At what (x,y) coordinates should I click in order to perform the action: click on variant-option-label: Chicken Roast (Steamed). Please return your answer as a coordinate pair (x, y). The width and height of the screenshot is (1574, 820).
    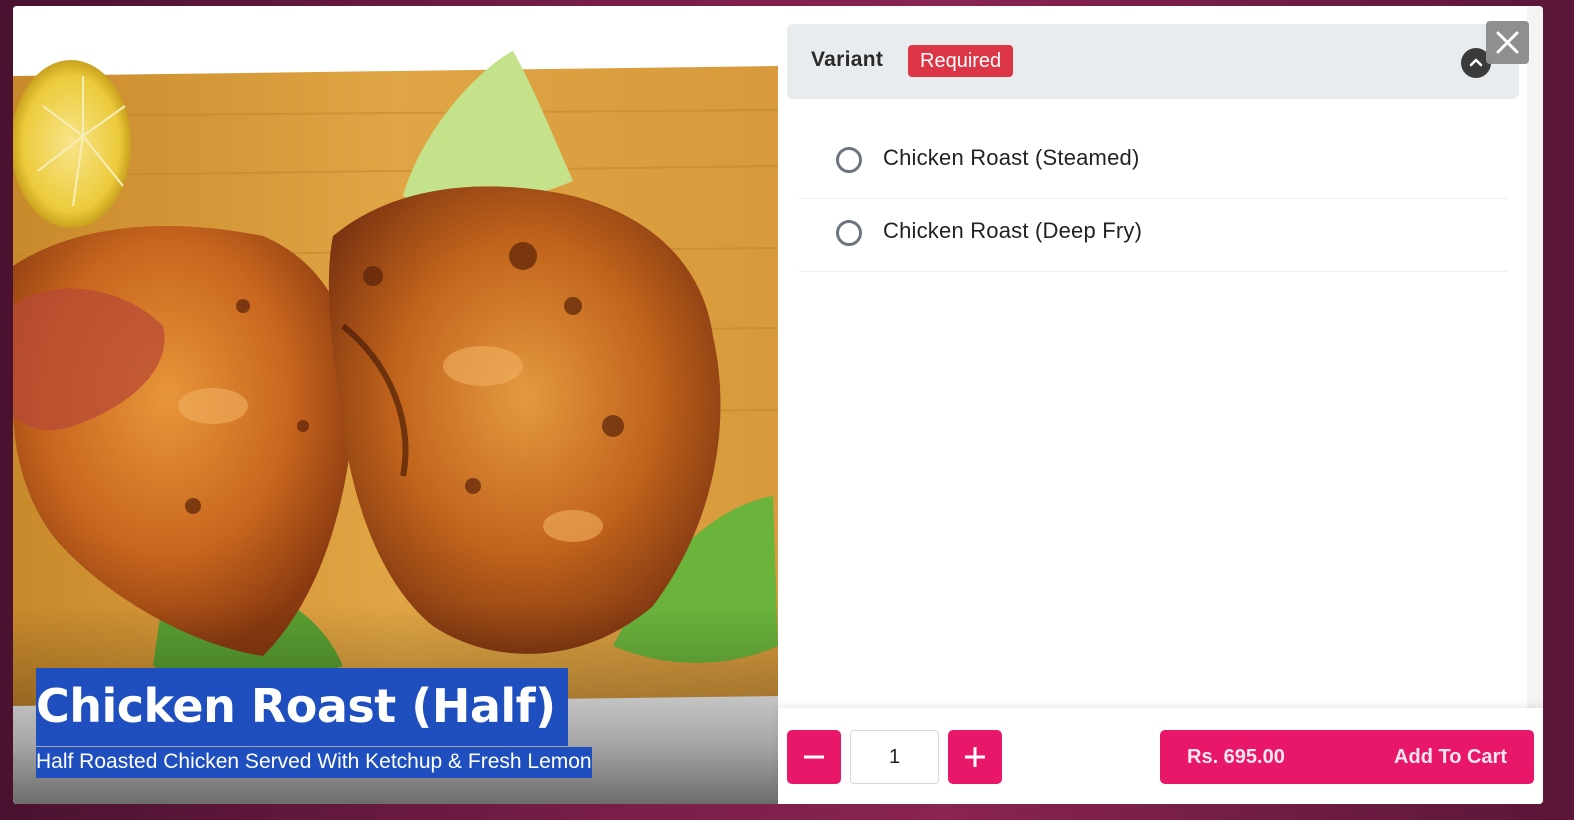
    Looking at the image, I should click on (1011, 157).